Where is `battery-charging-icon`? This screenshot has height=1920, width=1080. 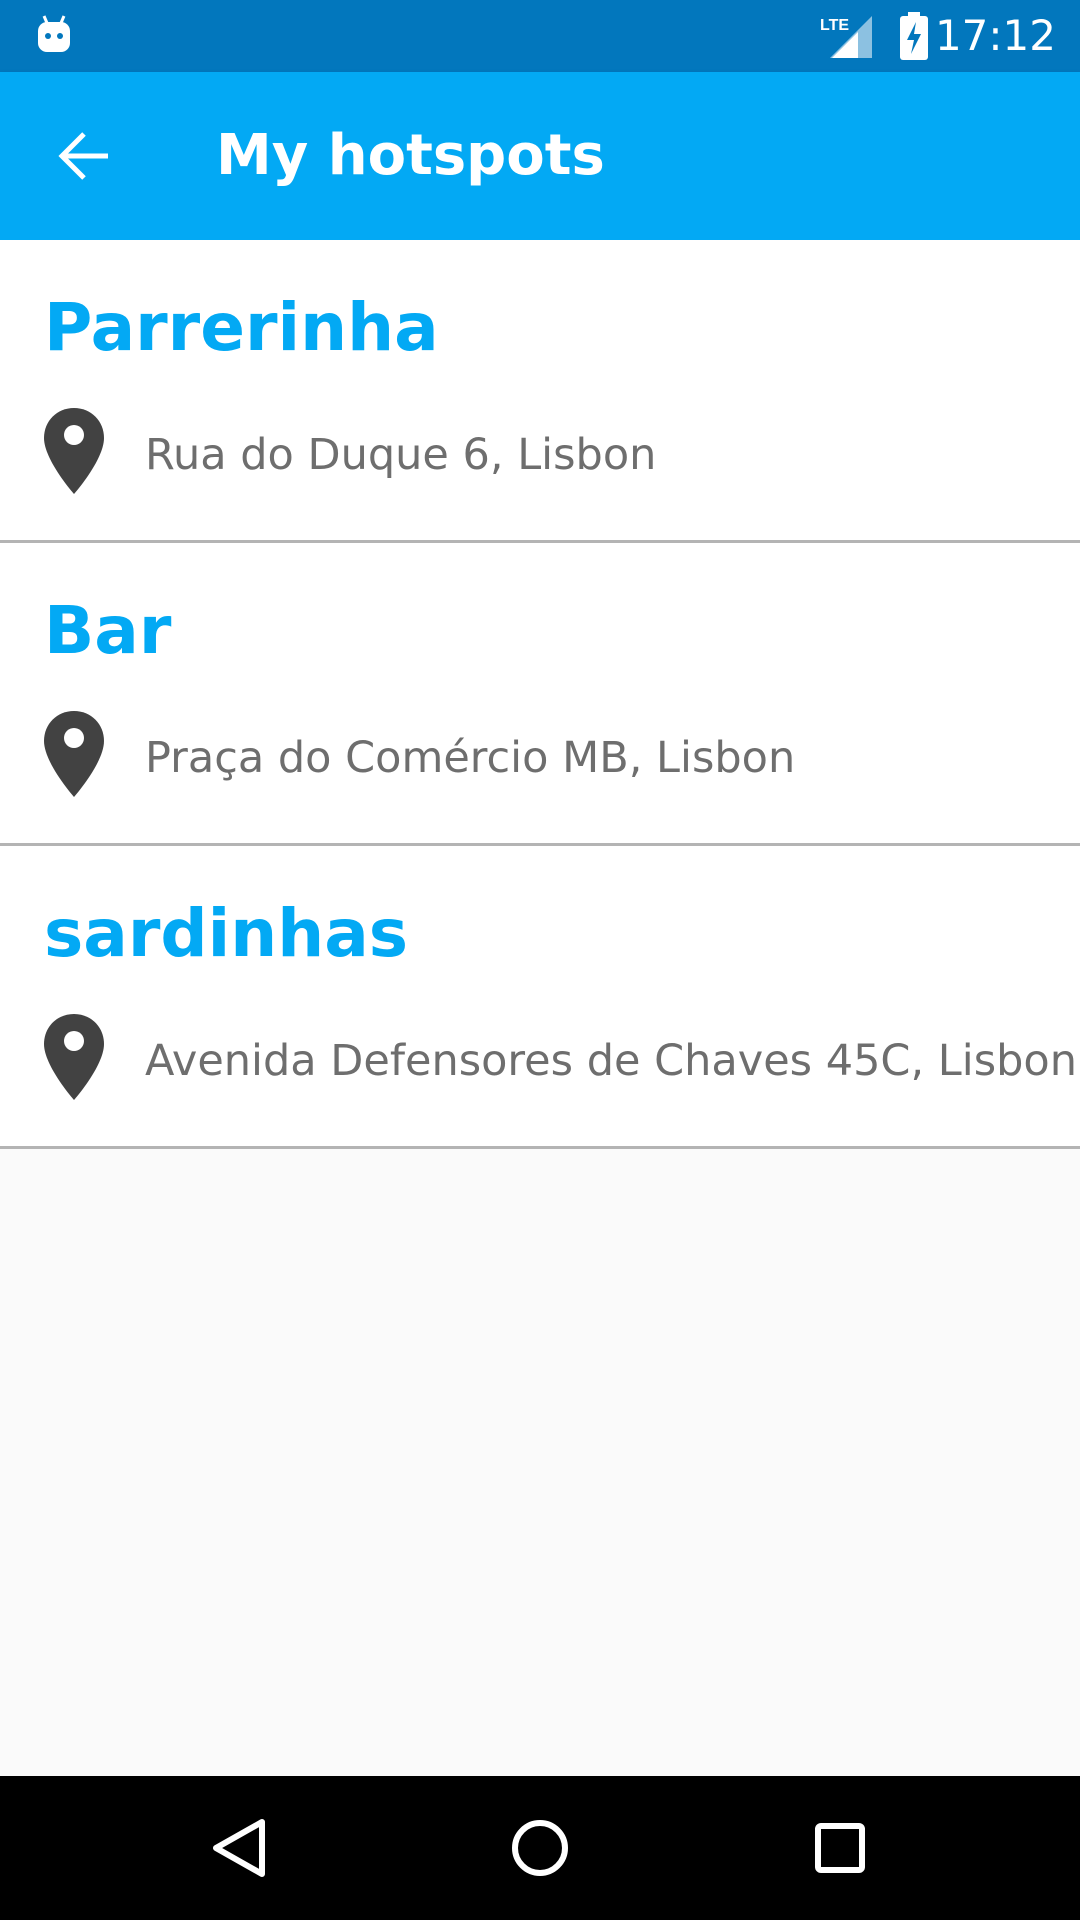 battery-charging-icon is located at coordinates (914, 36).